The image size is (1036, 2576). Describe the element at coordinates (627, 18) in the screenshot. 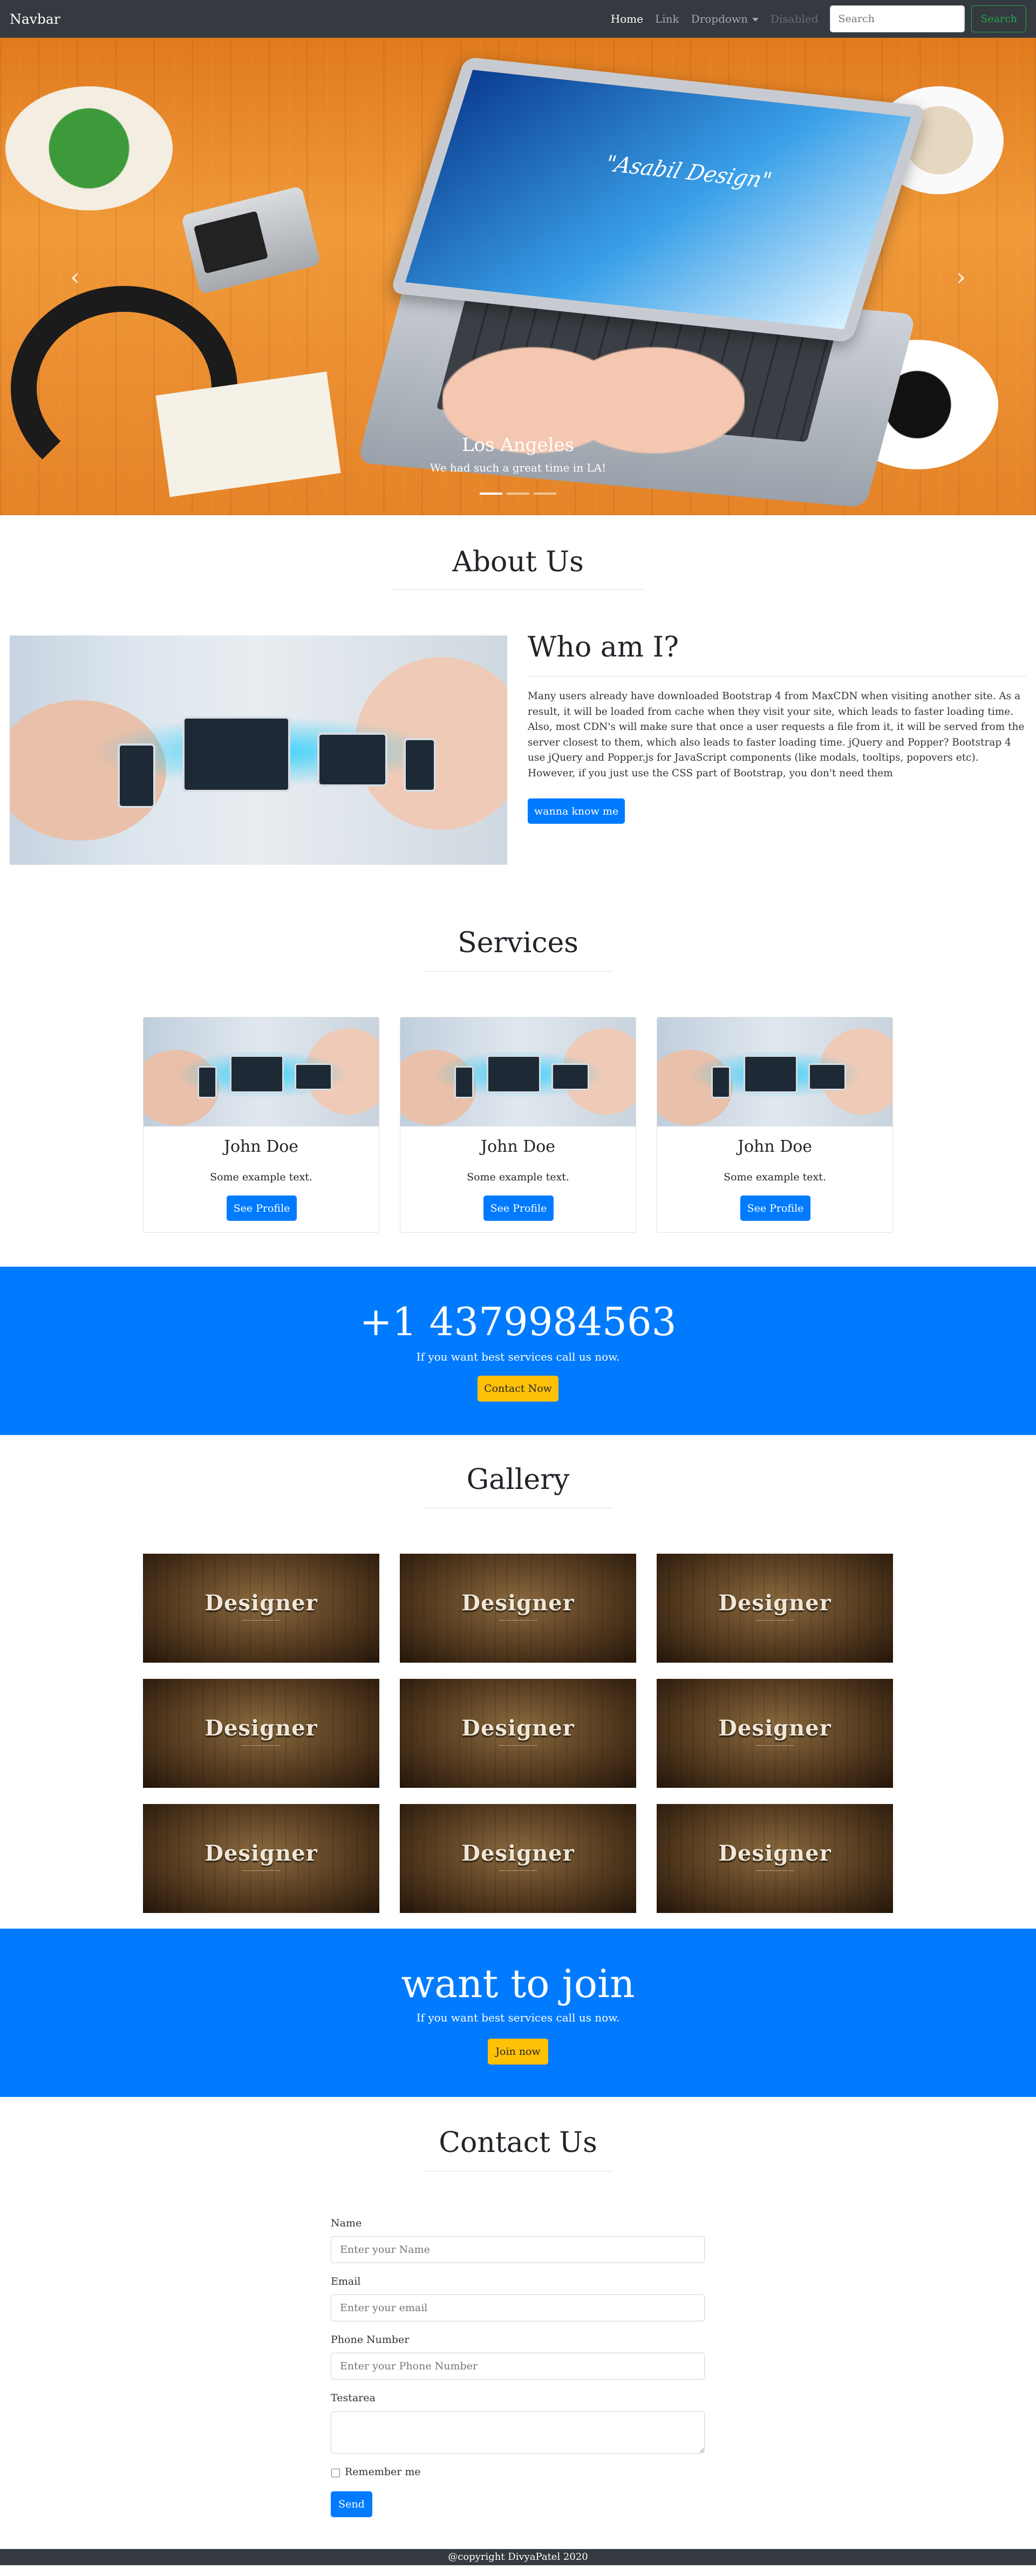

I see `nav-link-home: Home` at that location.